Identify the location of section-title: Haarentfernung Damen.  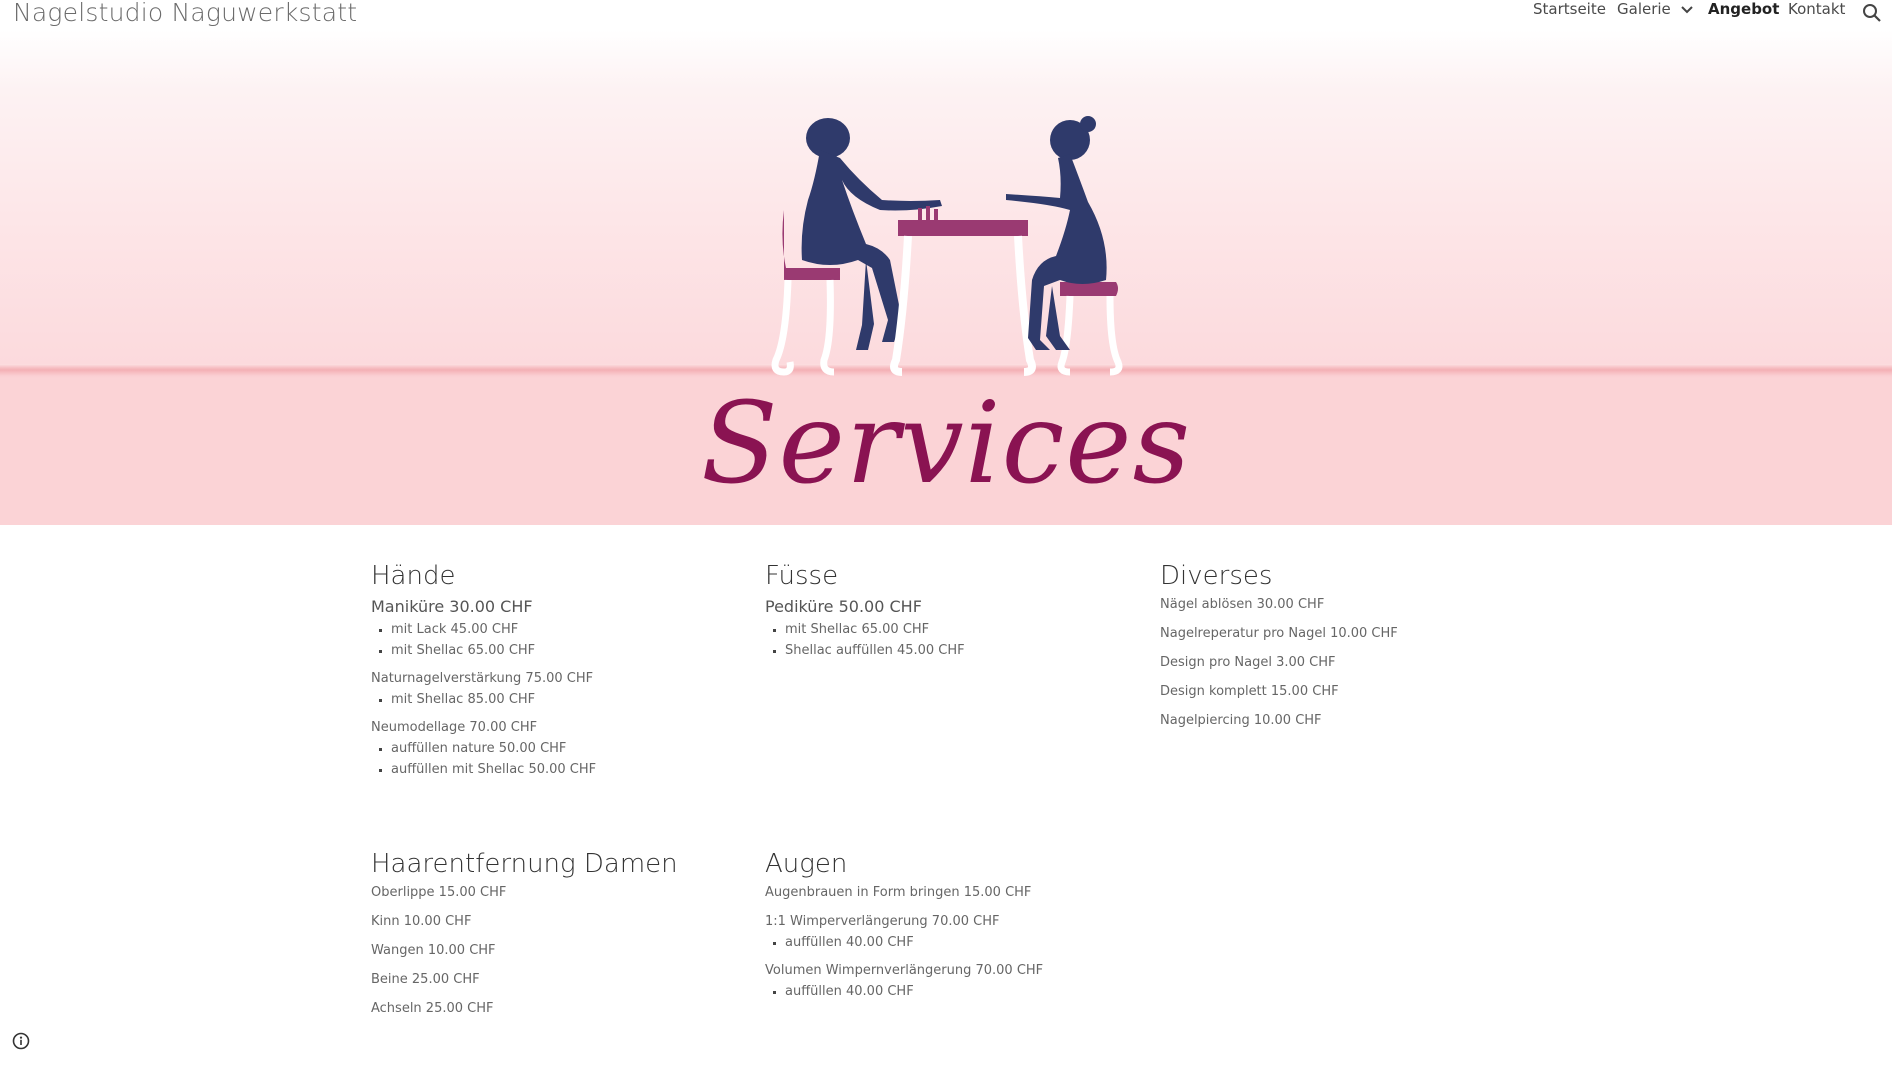
(524, 864).